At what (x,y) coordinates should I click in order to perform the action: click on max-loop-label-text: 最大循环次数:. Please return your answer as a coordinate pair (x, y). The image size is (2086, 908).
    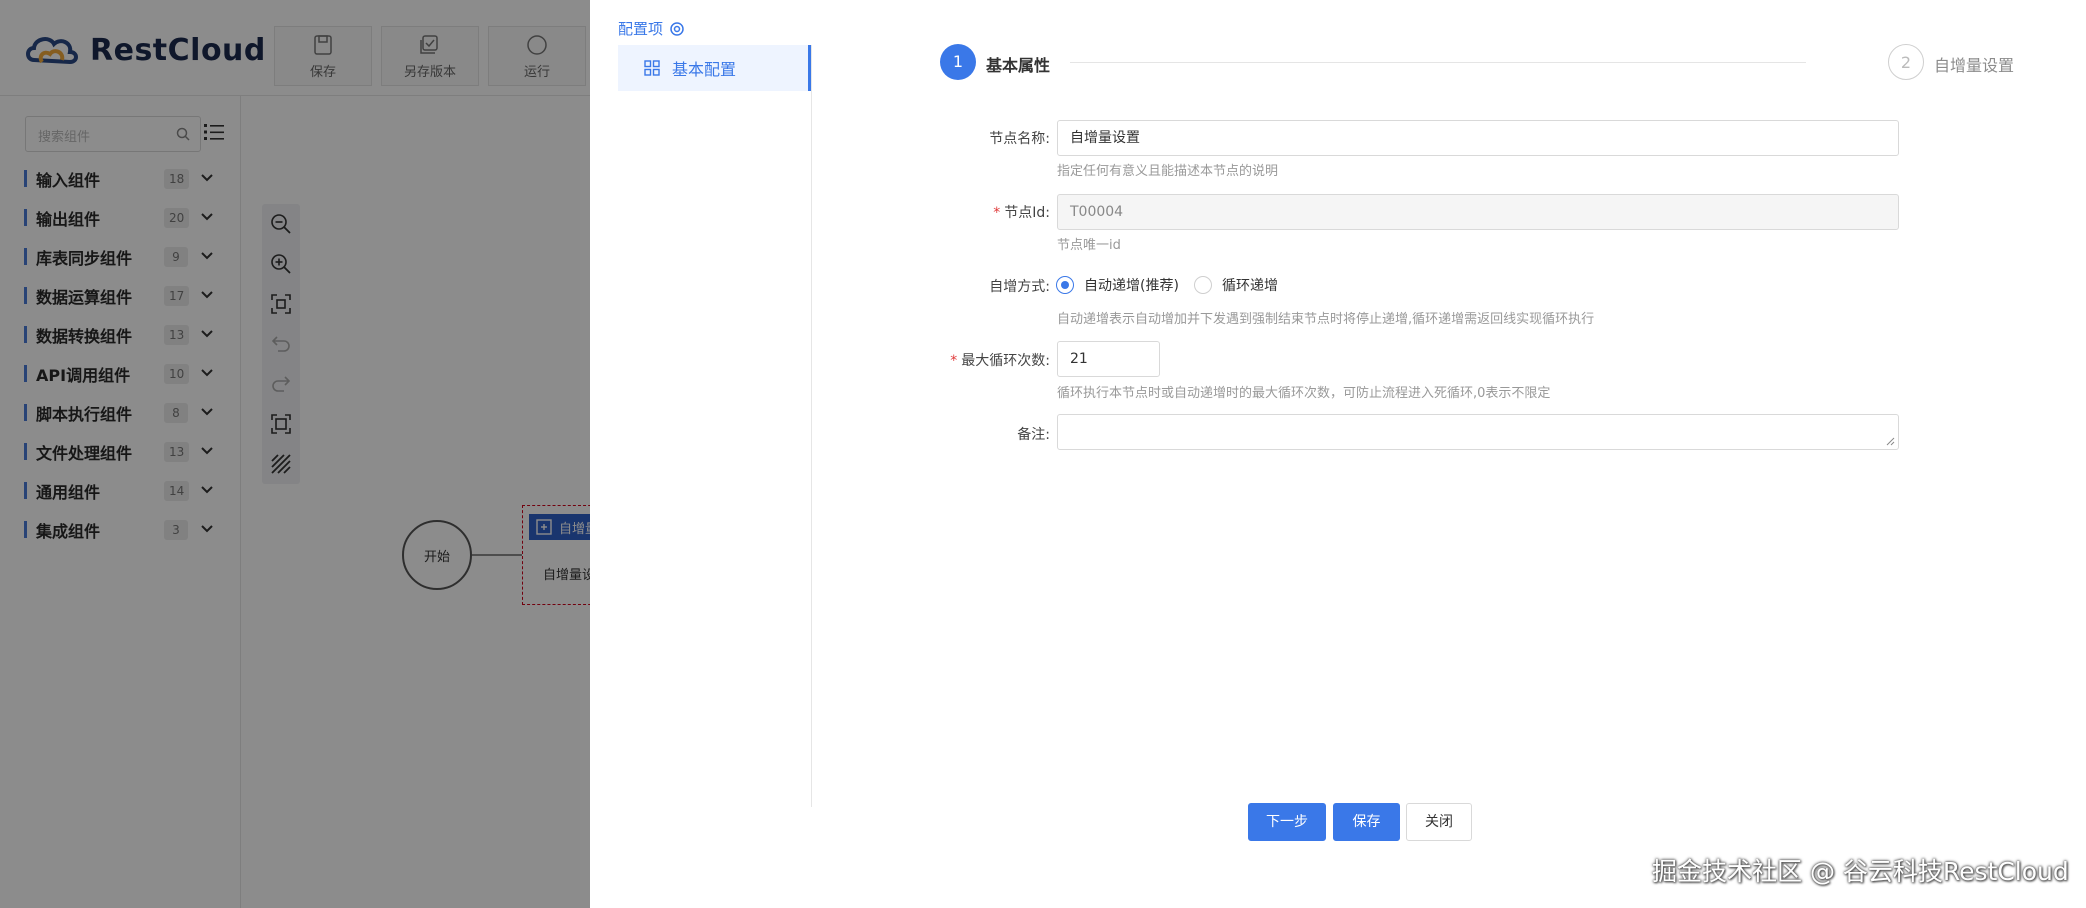
    Looking at the image, I should click on (1005, 361).